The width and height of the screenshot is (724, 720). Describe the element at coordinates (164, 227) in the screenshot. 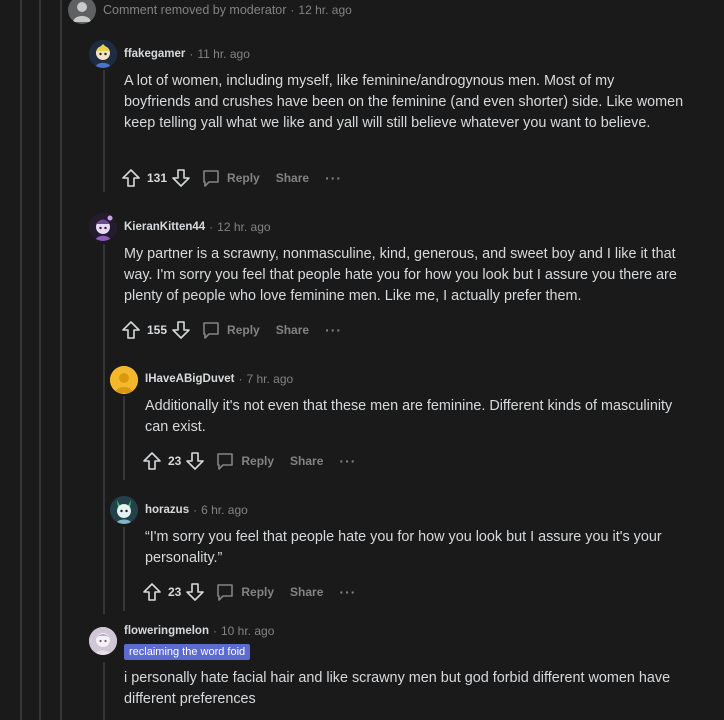

I see `username: KieranKitten44` at that location.